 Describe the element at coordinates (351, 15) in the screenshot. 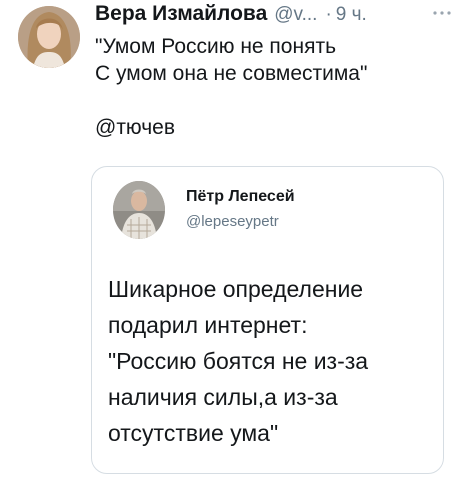

I see `tweet-timestamp: 9 ч.` at that location.